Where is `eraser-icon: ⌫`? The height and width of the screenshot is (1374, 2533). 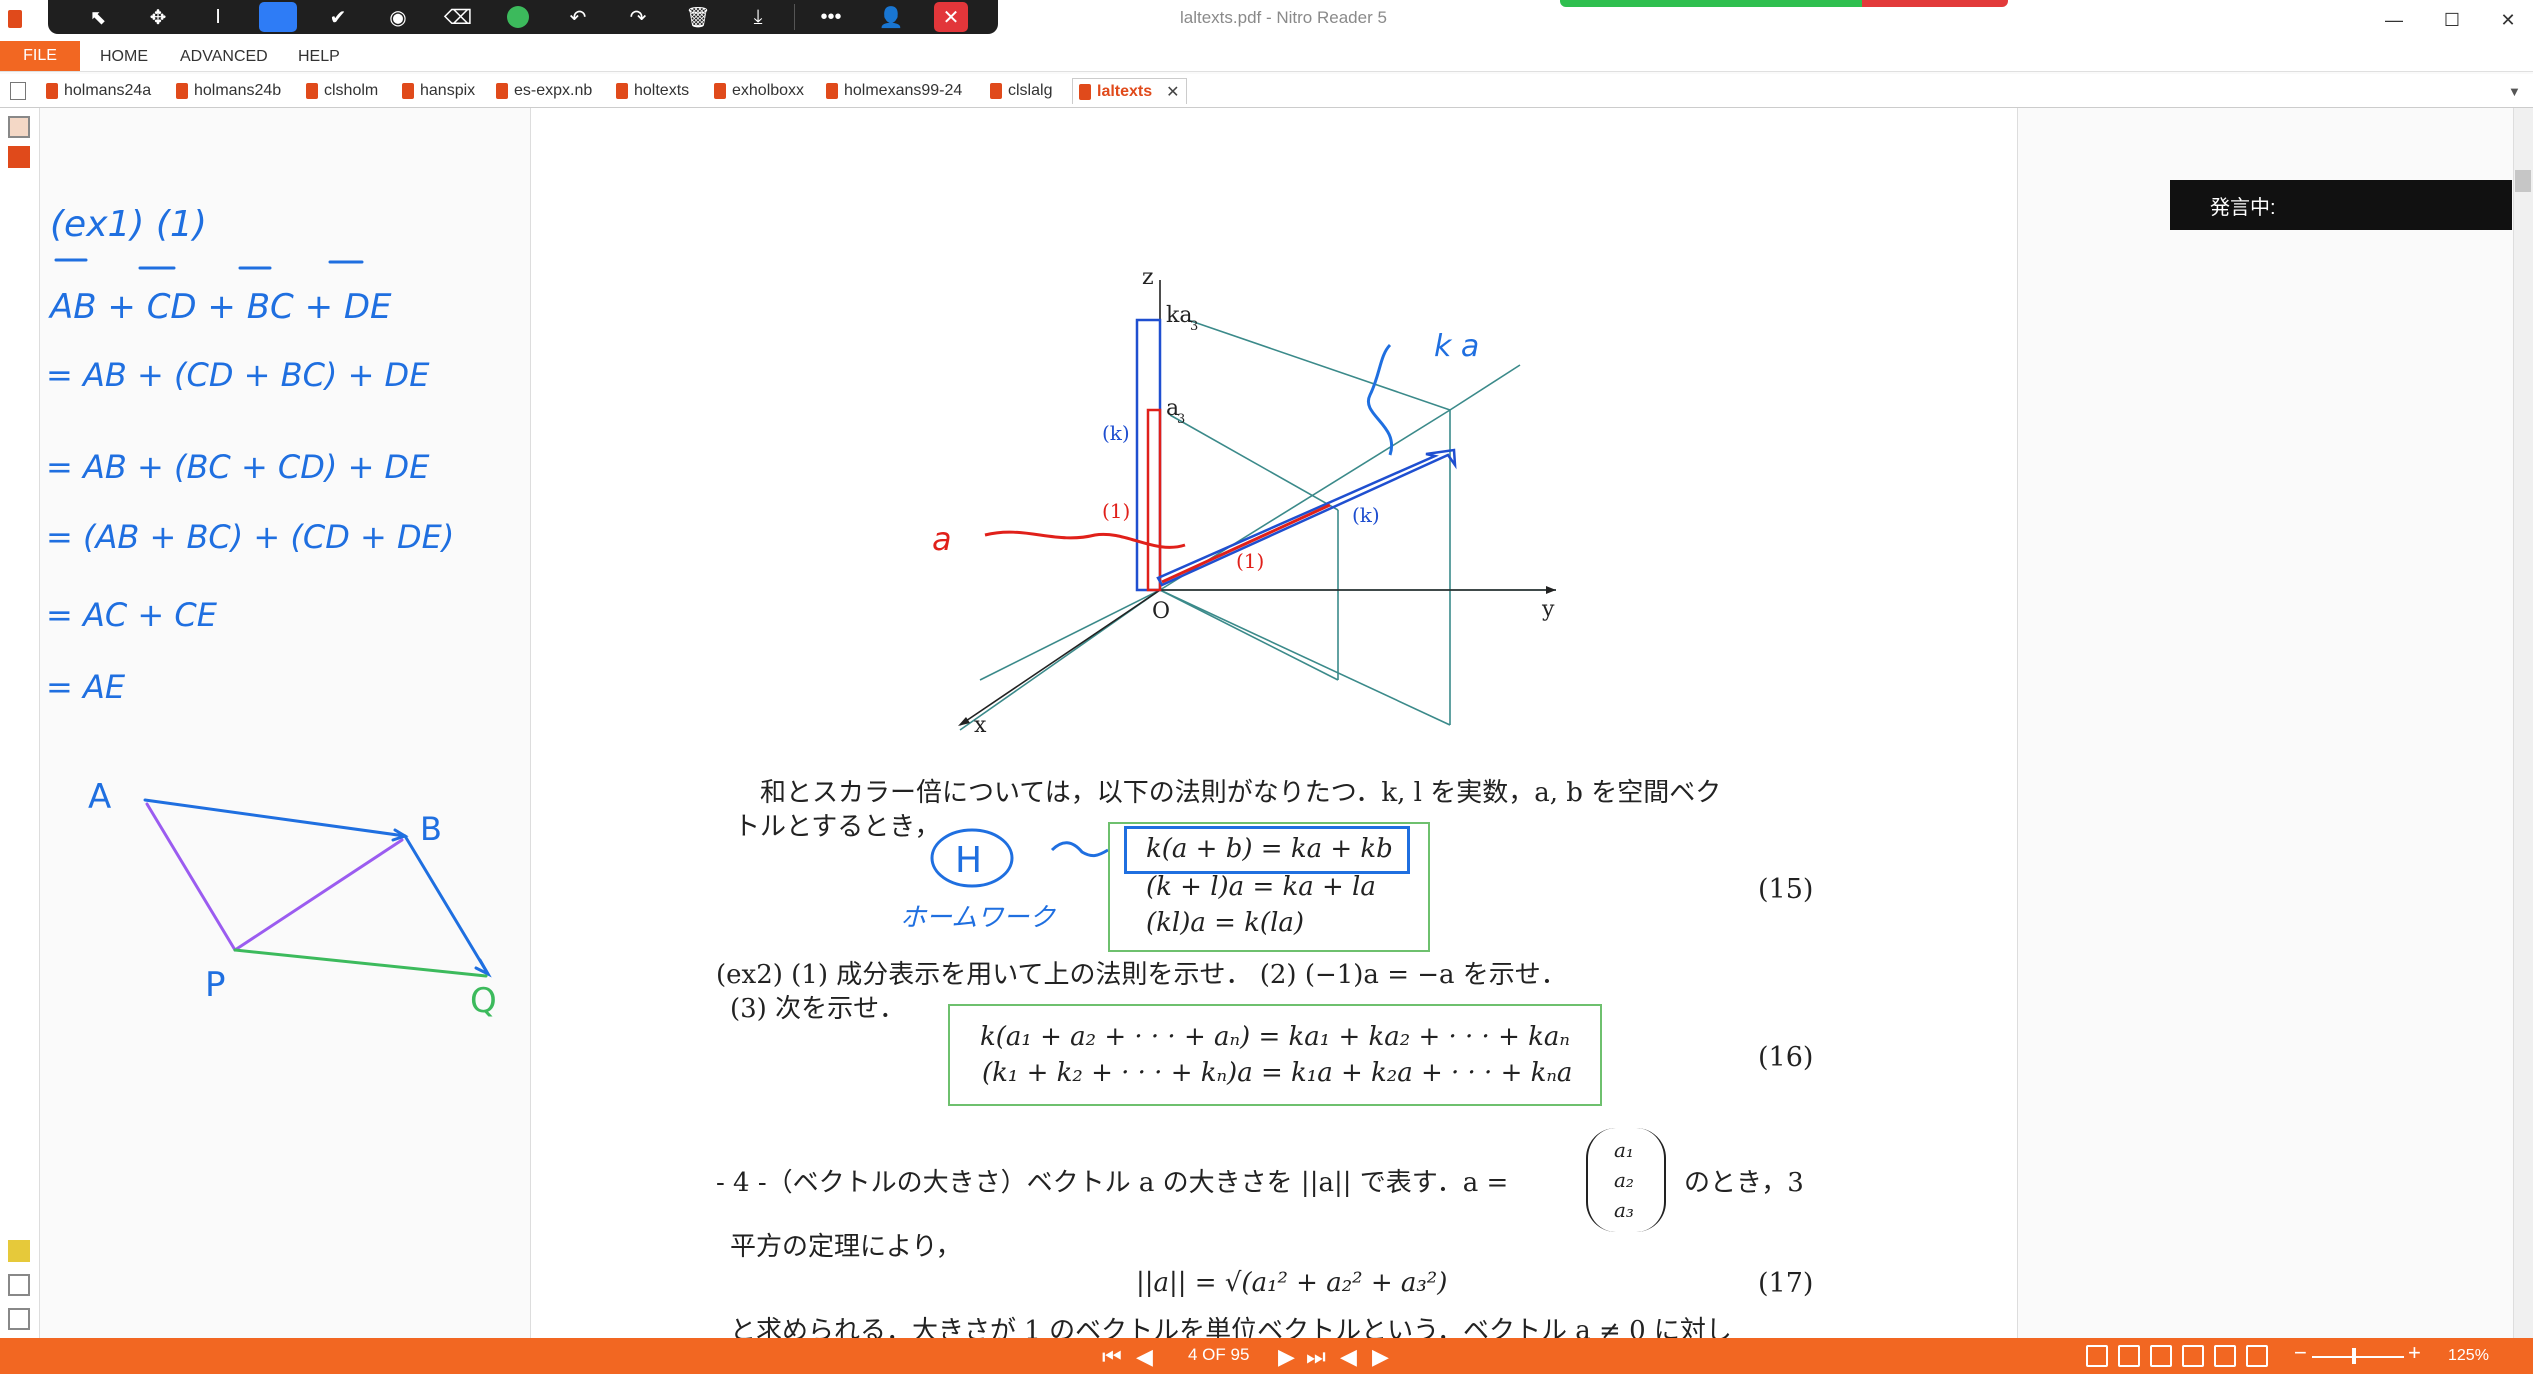 eraser-icon: ⌫ is located at coordinates (458, 17).